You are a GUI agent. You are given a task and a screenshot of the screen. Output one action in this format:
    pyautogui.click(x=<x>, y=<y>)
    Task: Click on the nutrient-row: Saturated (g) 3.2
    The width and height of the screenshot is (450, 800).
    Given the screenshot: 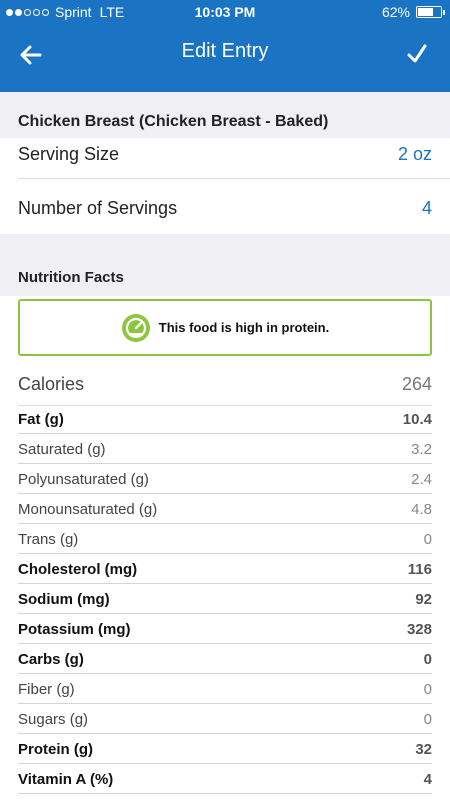 What is the action you would take?
    pyautogui.click(x=225, y=449)
    